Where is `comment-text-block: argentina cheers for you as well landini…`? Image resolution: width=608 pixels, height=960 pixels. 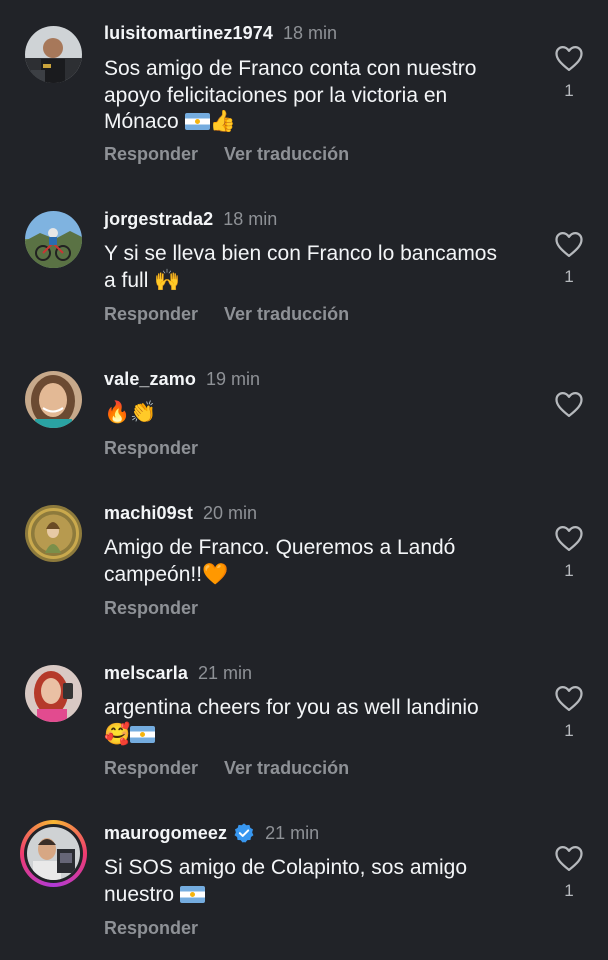
comment-text-block: argentina cheers for you as well landini… is located at coordinates (324, 721).